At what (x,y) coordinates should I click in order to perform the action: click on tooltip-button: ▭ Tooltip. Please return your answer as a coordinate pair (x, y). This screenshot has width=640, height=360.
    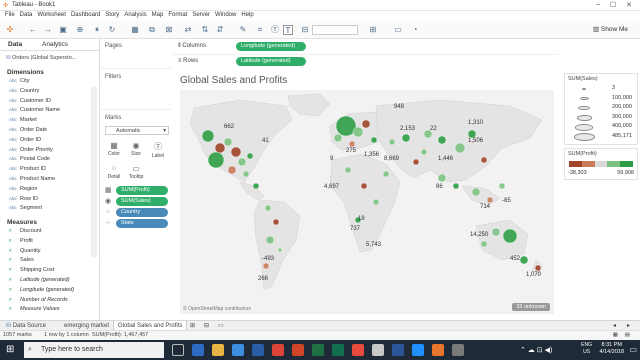
    Looking at the image, I should click on (136, 172).